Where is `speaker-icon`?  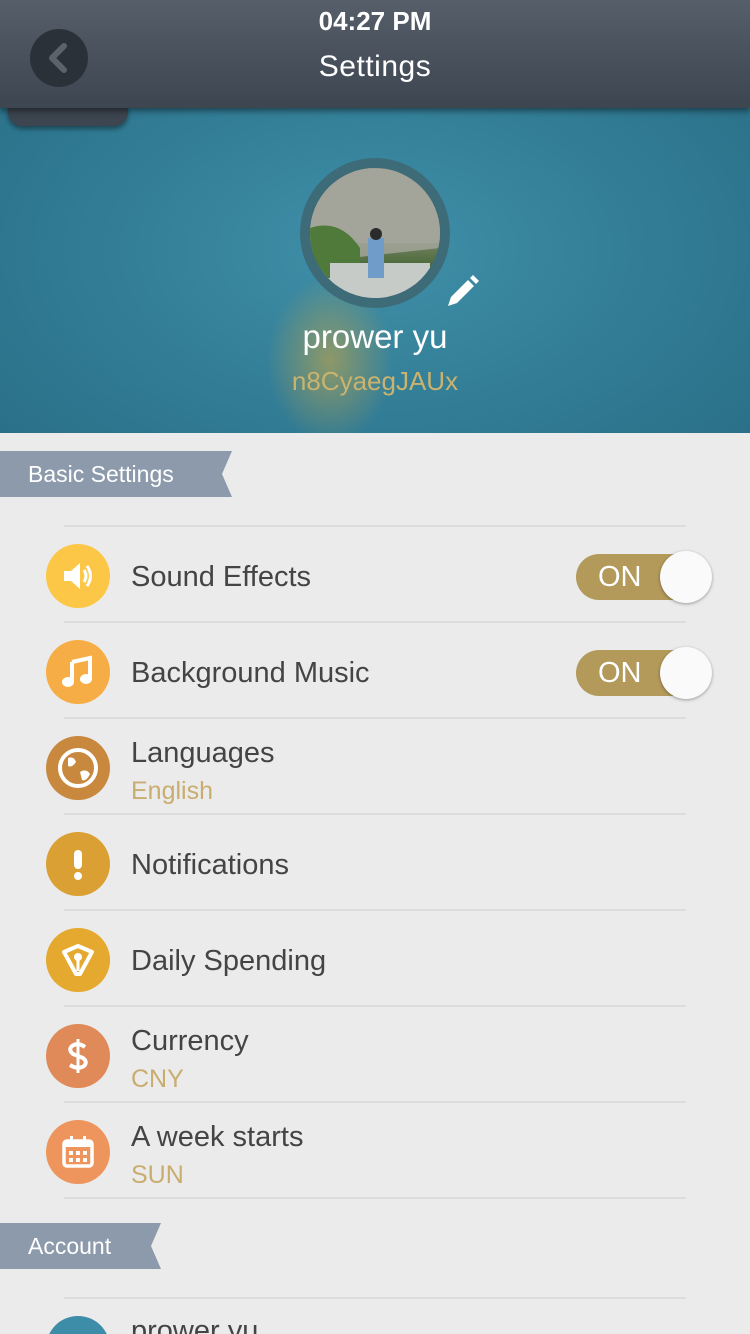
speaker-icon is located at coordinates (78, 576).